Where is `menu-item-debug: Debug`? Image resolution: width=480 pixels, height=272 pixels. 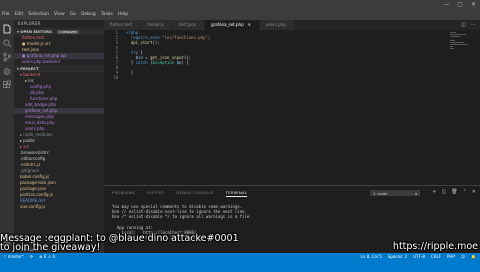 menu-item-debug: Debug is located at coordinates (88, 15).